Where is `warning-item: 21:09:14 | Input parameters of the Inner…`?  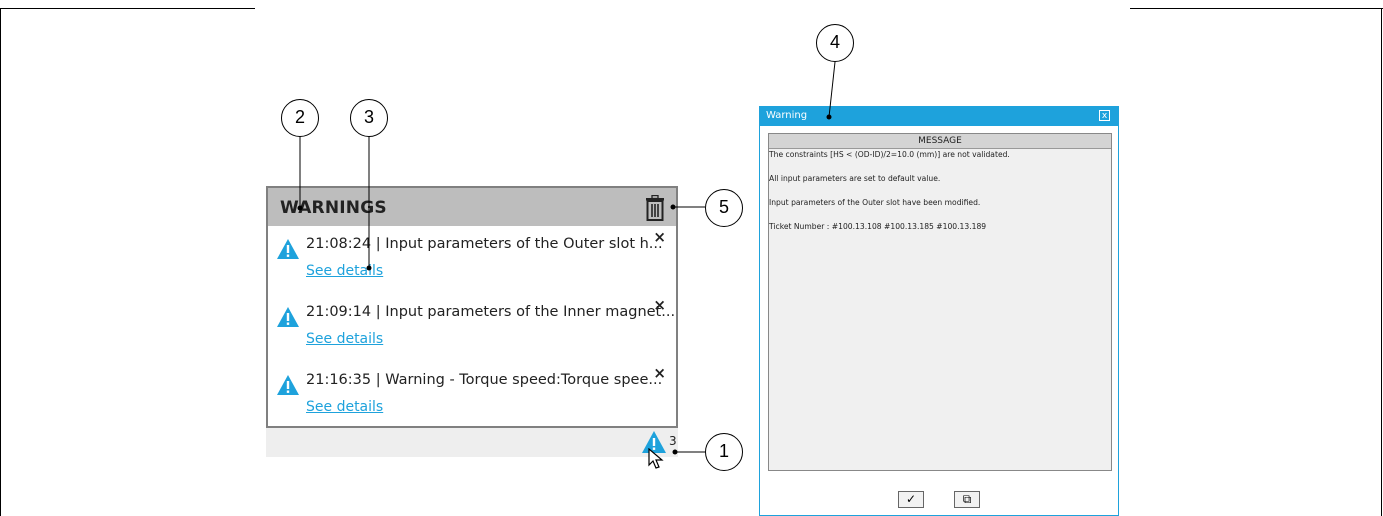 warning-item: 21:09:14 | Input parameters of the Inner… is located at coordinates (472, 332).